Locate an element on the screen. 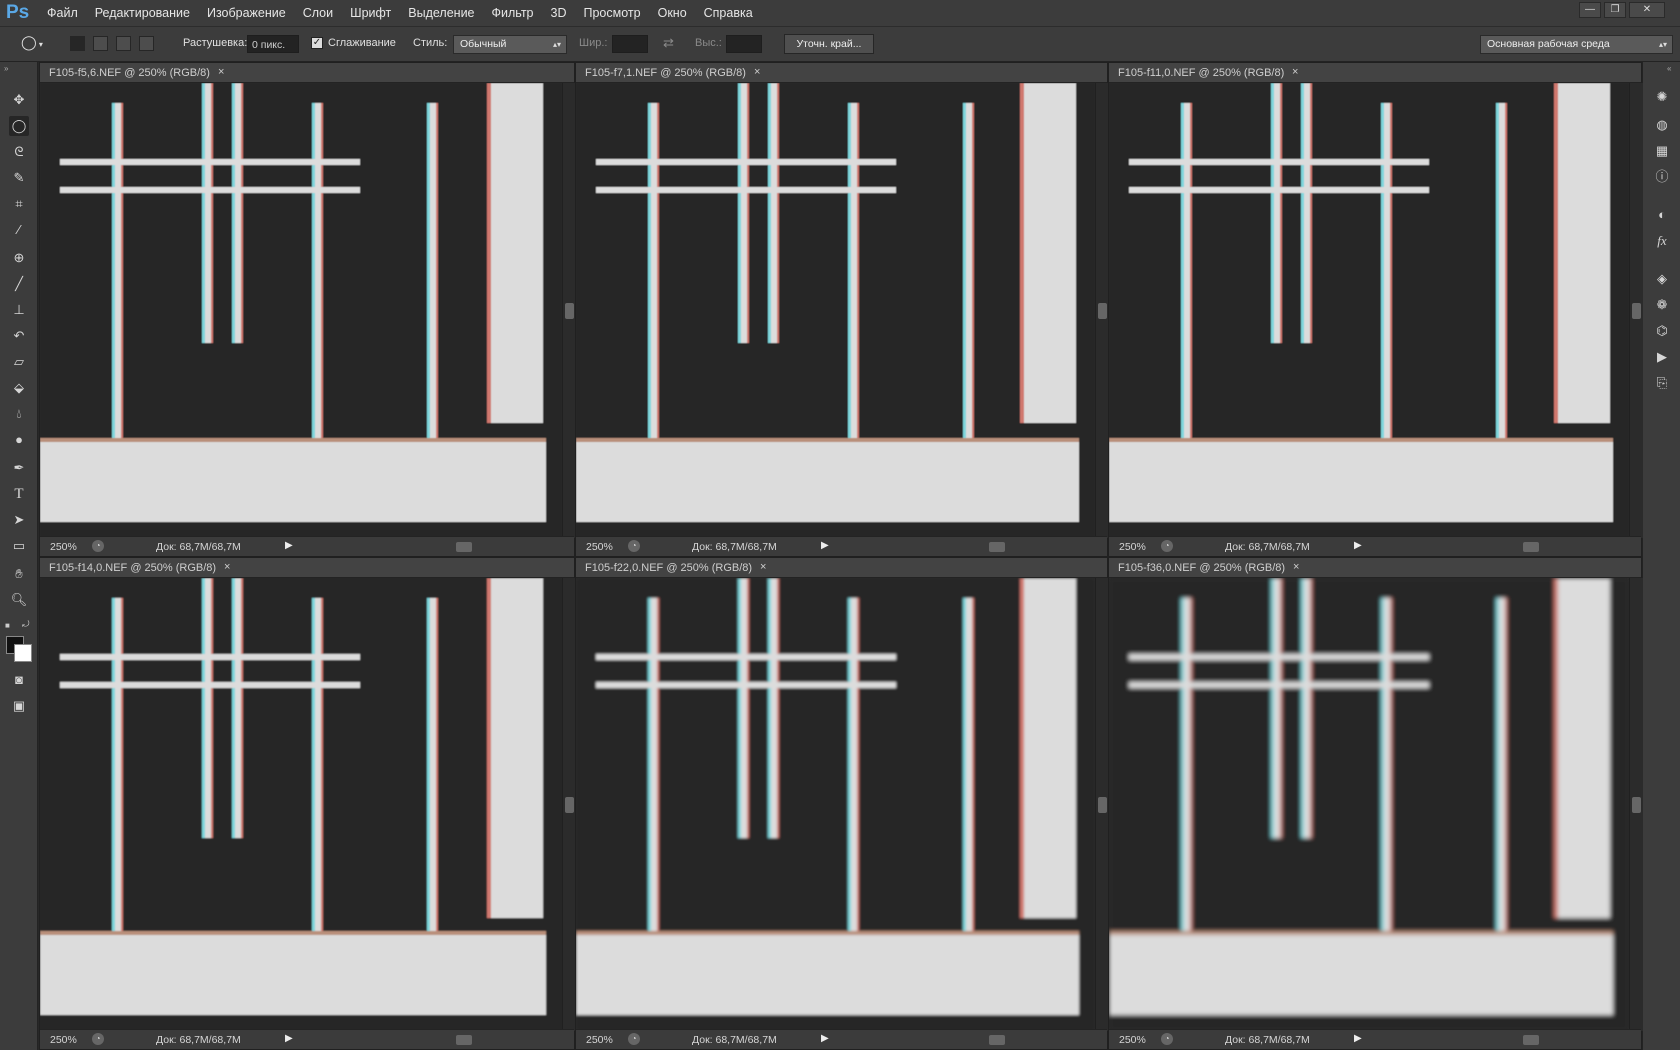  document-tab: F105-f5,6.NEF @ 250% (RGB/8) × is located at coordinates (307, 73).